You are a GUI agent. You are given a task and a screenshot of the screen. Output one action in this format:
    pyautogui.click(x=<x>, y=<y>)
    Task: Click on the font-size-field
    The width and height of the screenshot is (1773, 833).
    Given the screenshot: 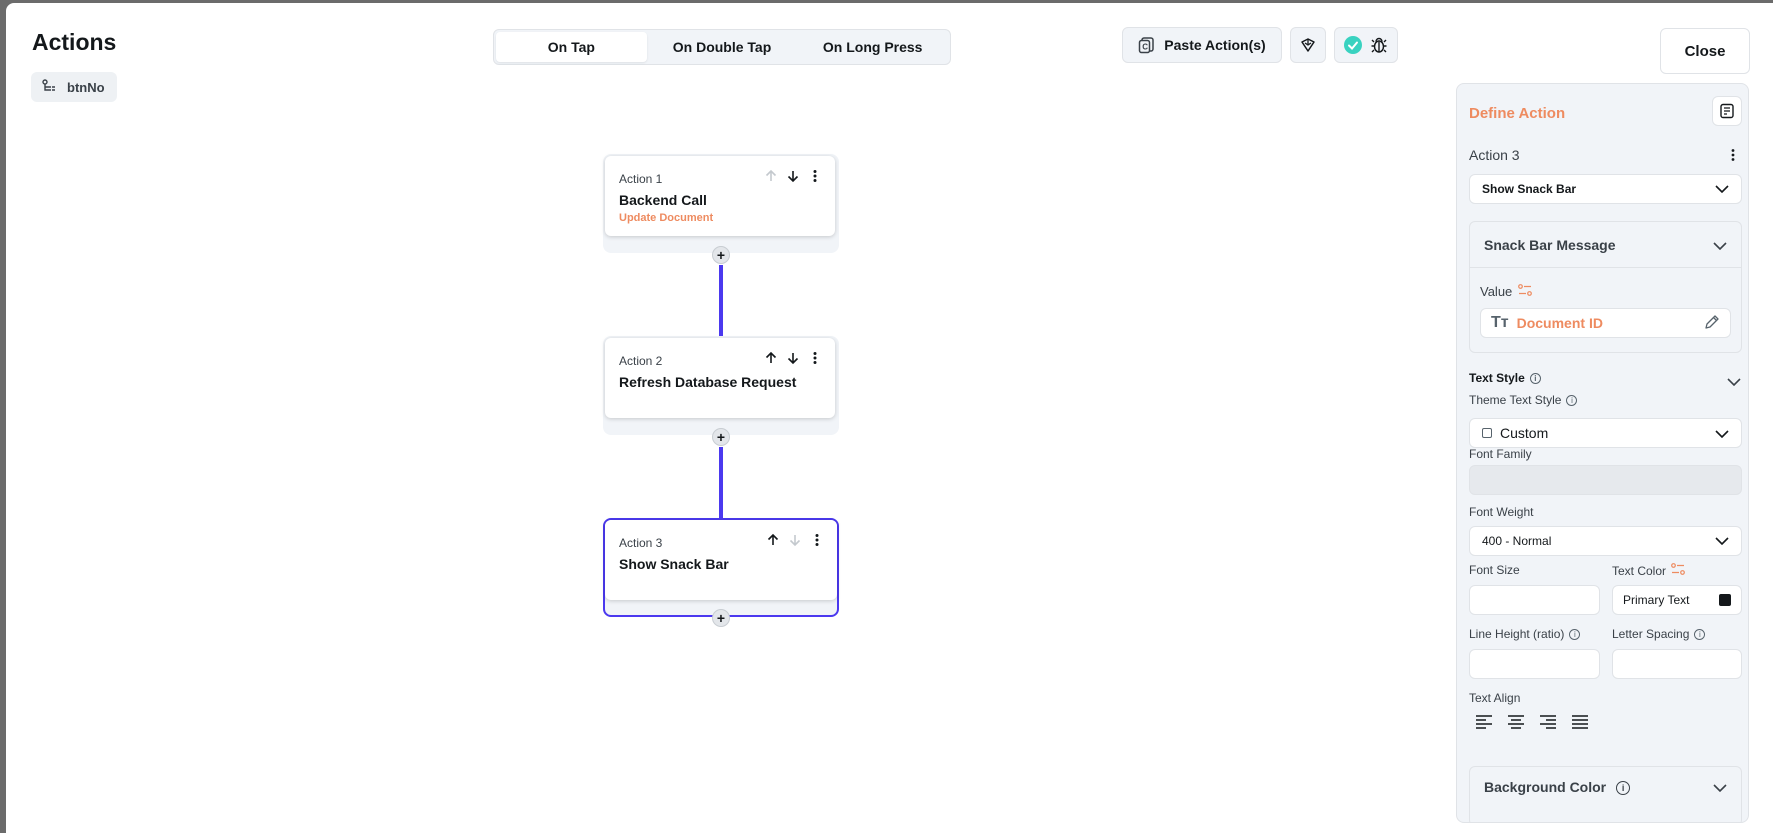 What is the action you would take?
    pyautogui.click(x=1534, y=600)
    